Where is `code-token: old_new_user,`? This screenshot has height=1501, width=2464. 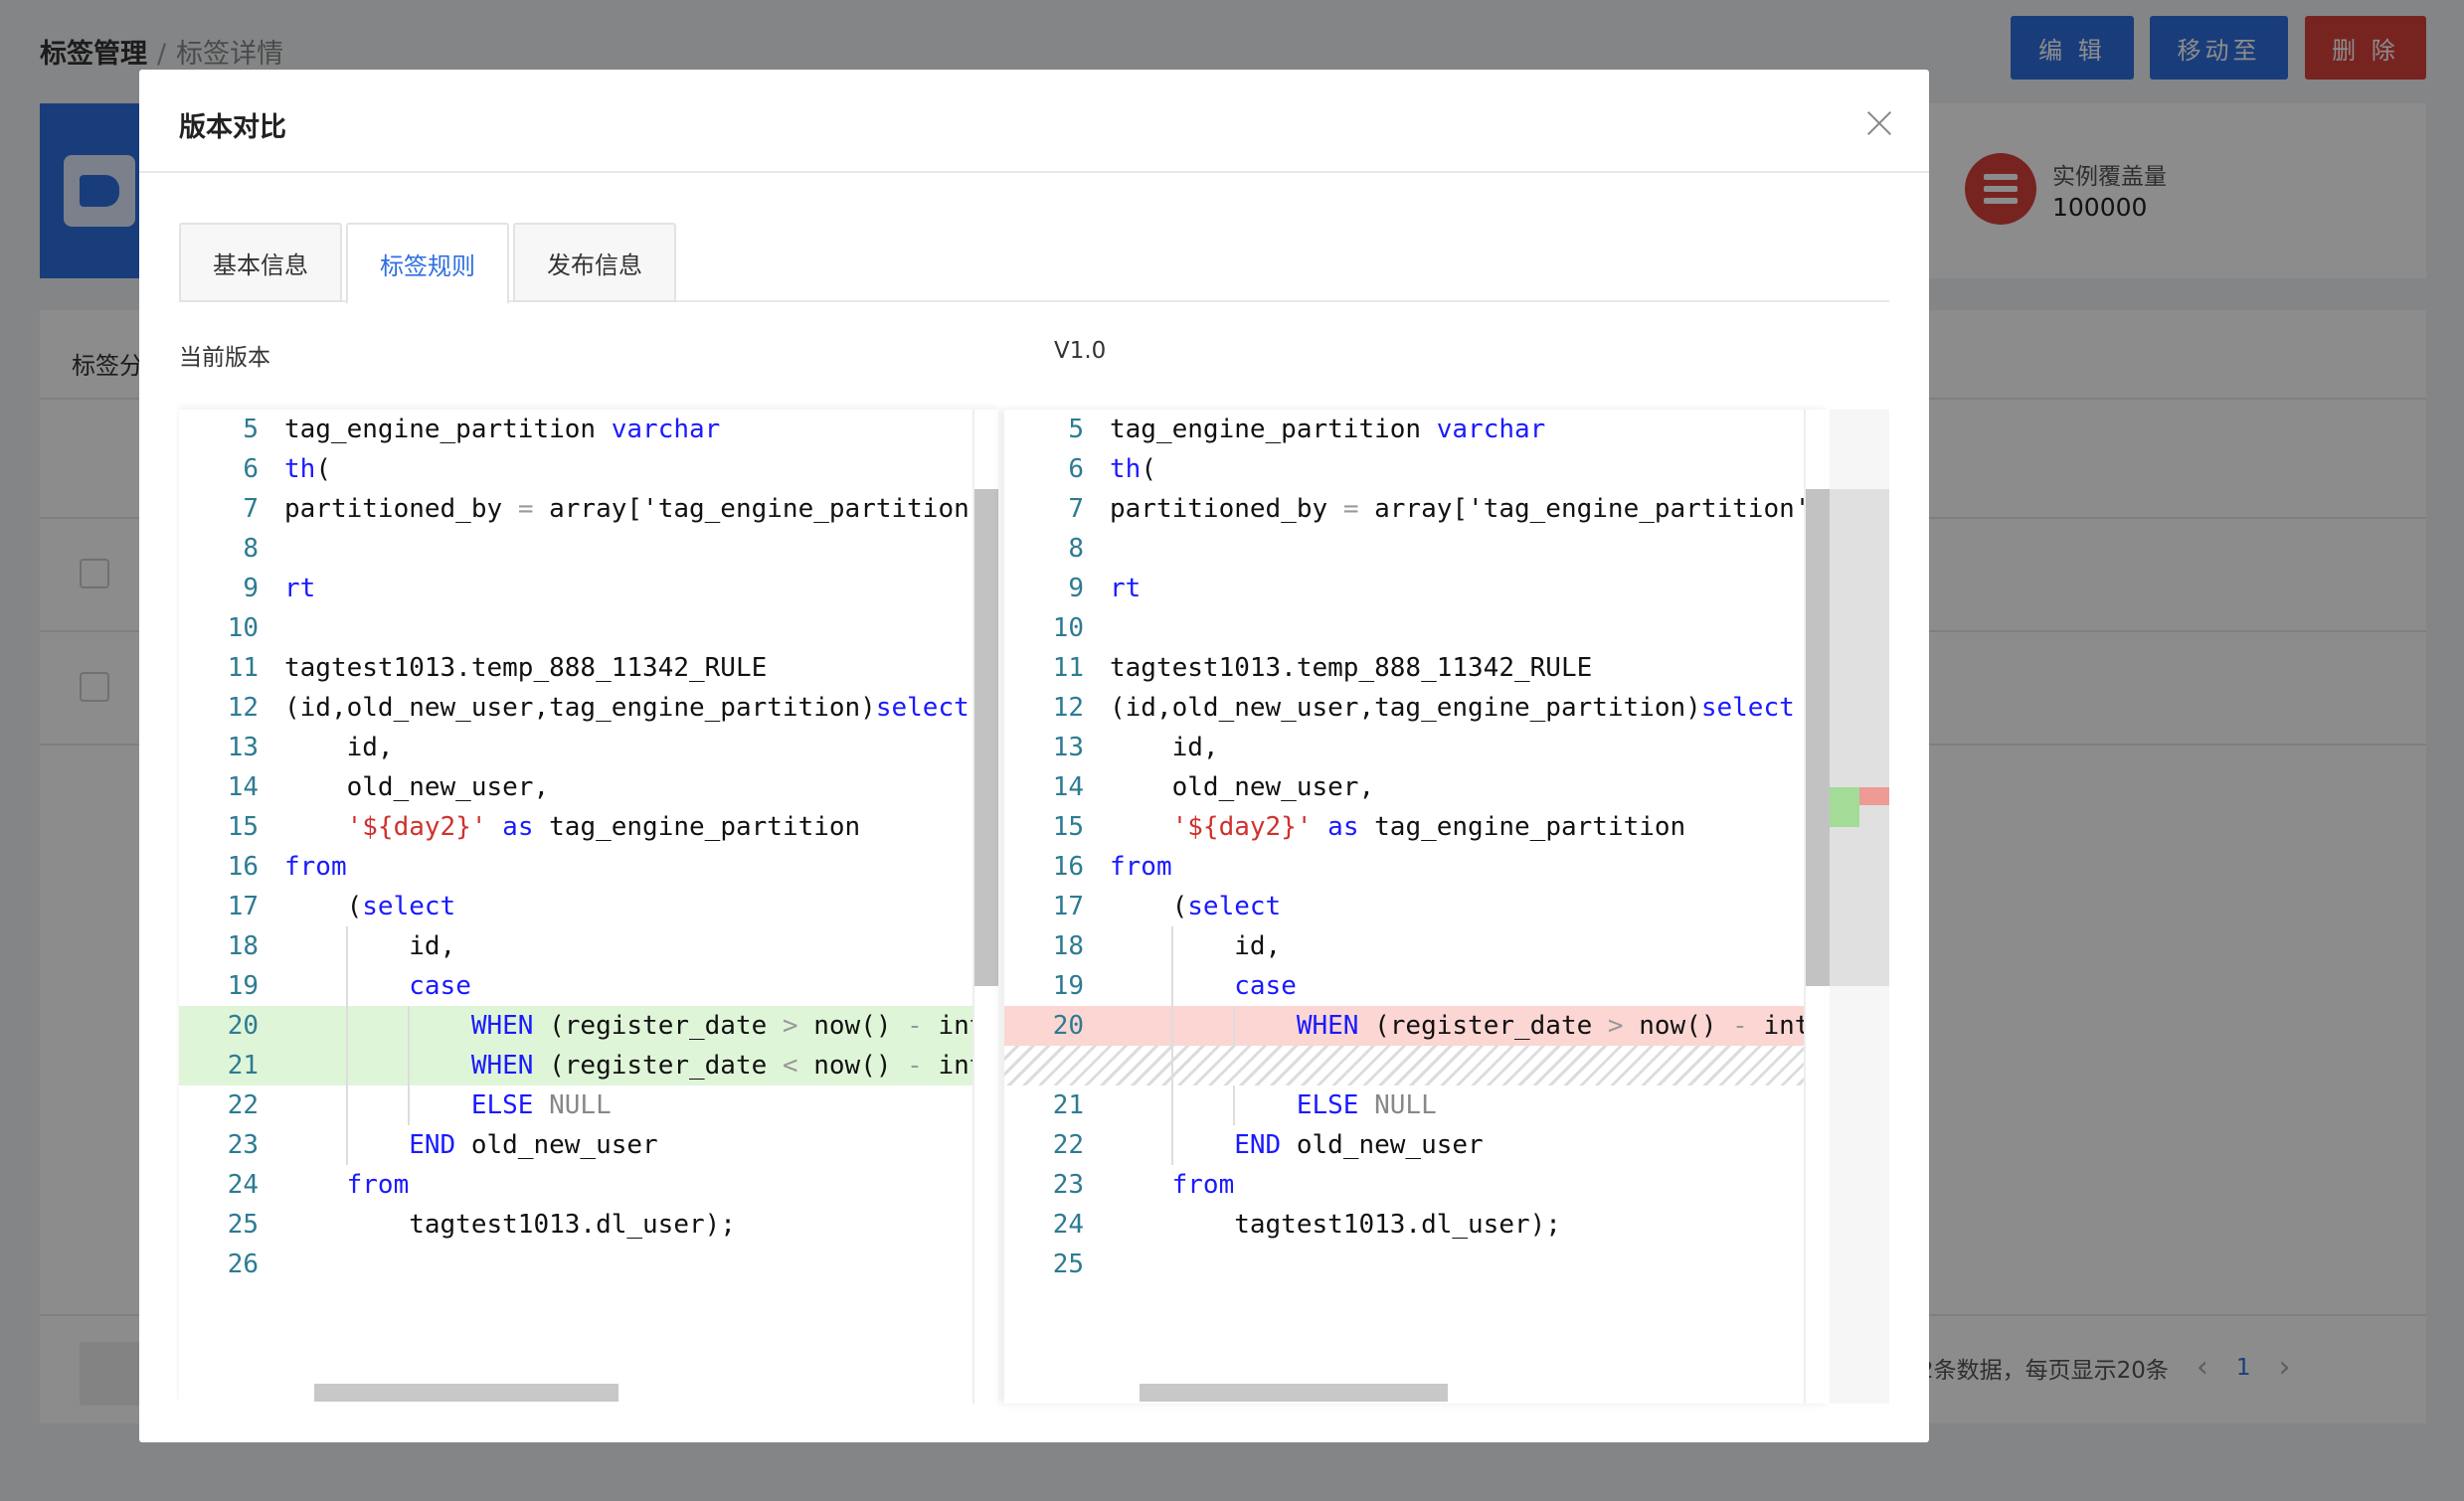
code-token: old_new_user, is located at coordinates (417, 787).